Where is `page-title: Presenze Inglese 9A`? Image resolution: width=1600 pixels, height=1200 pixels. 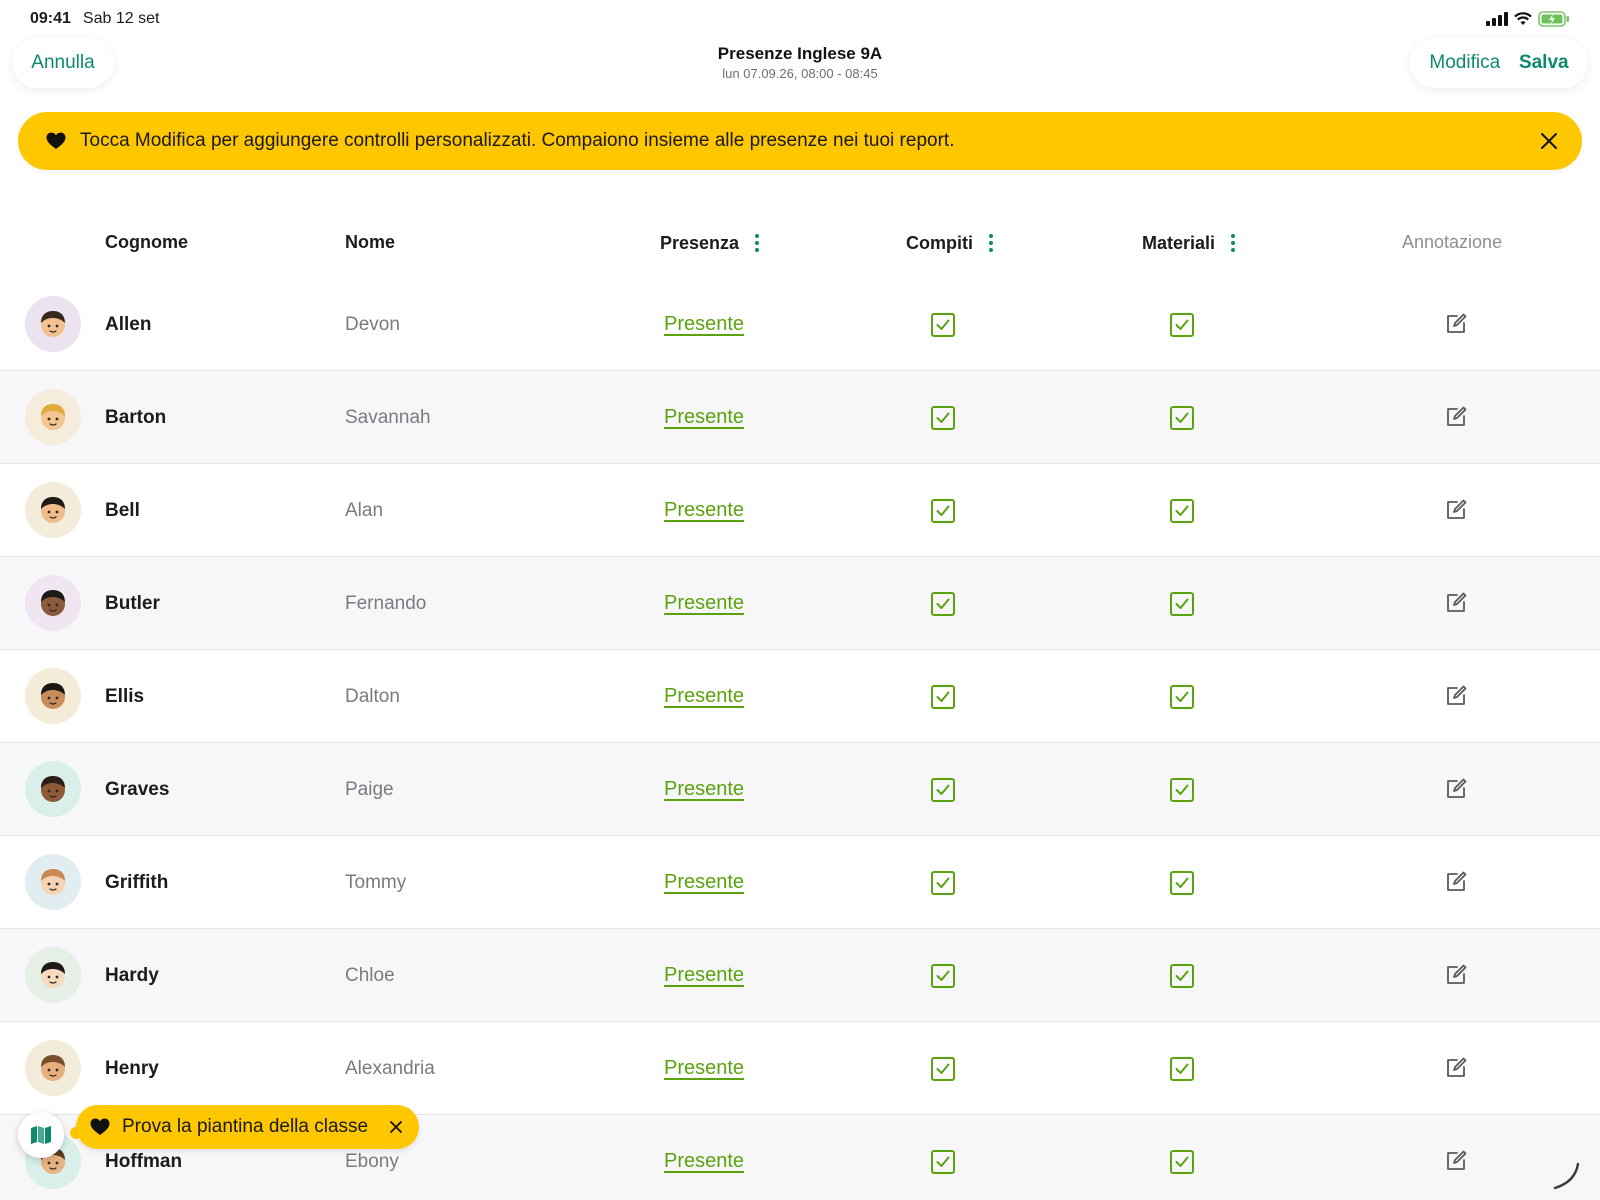
page-title: Presenze Inglese 9A is located at coordinates (800, 53).